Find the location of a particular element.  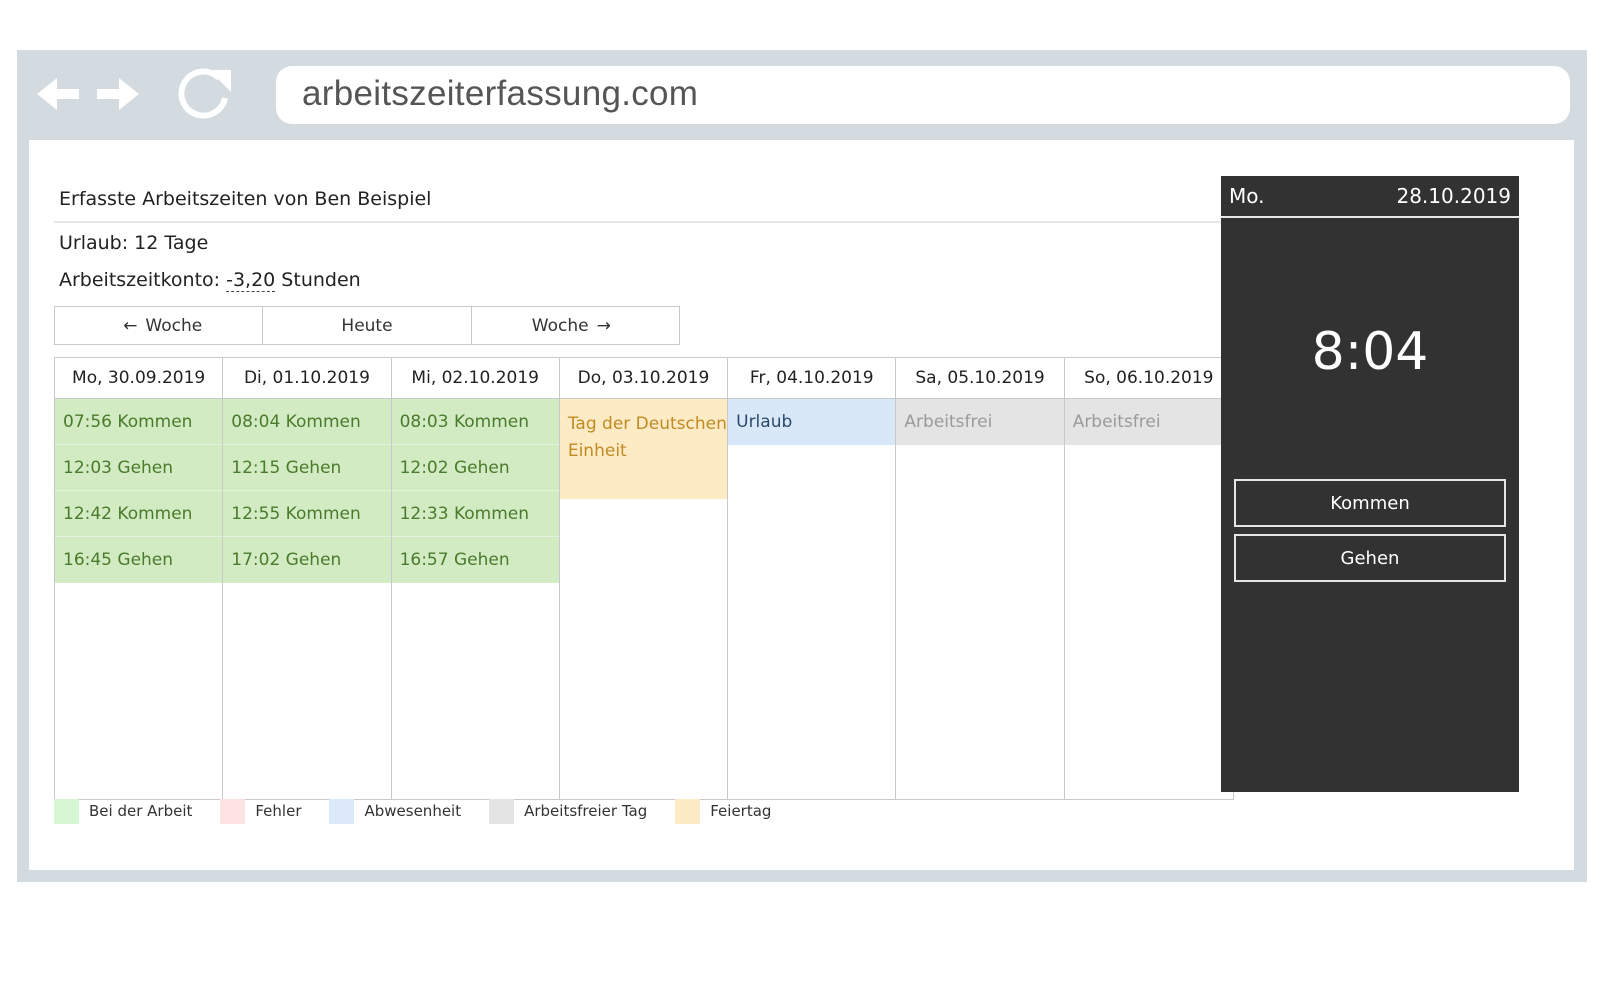

clock-out-button: Gehen is located at coordinates (1370, 558).